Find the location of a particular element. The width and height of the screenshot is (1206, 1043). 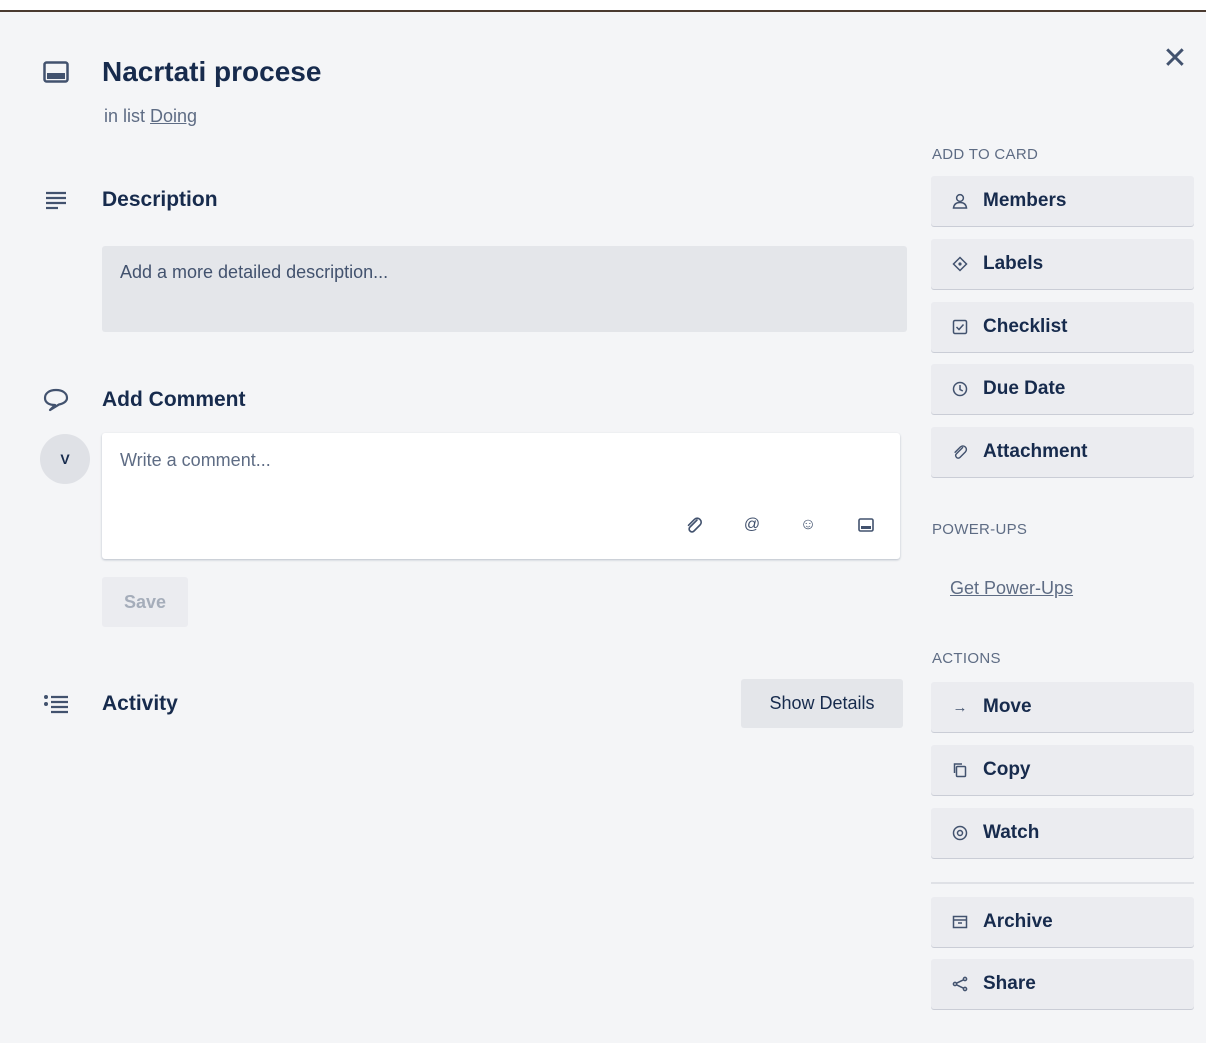

due-date-button: Due Date is located at coordinates (1062, 389).